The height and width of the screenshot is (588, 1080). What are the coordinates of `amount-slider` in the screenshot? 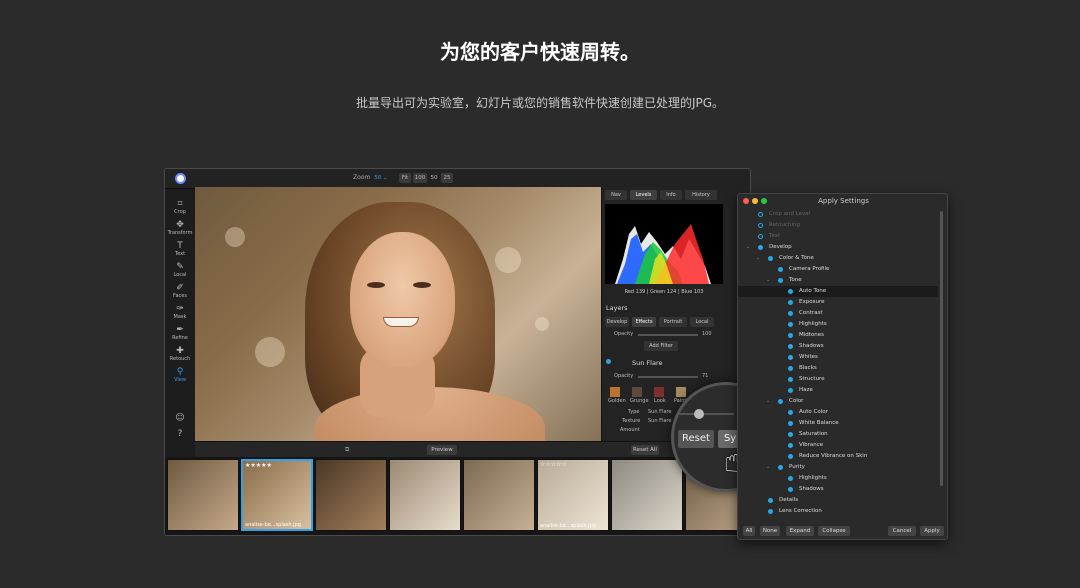 It's located at (704, 414).